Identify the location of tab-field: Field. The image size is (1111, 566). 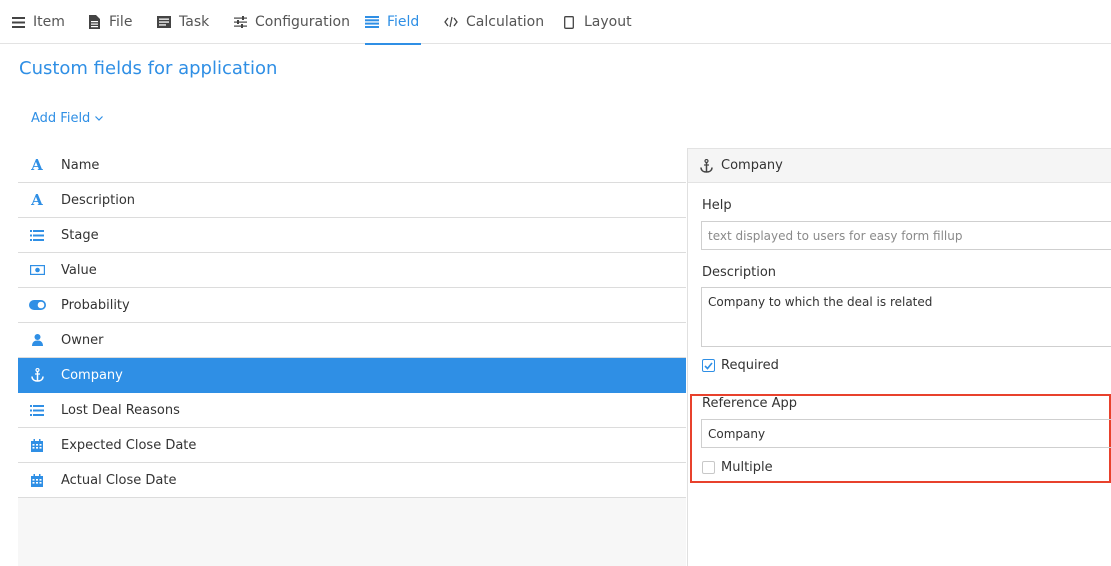
(393, 22).